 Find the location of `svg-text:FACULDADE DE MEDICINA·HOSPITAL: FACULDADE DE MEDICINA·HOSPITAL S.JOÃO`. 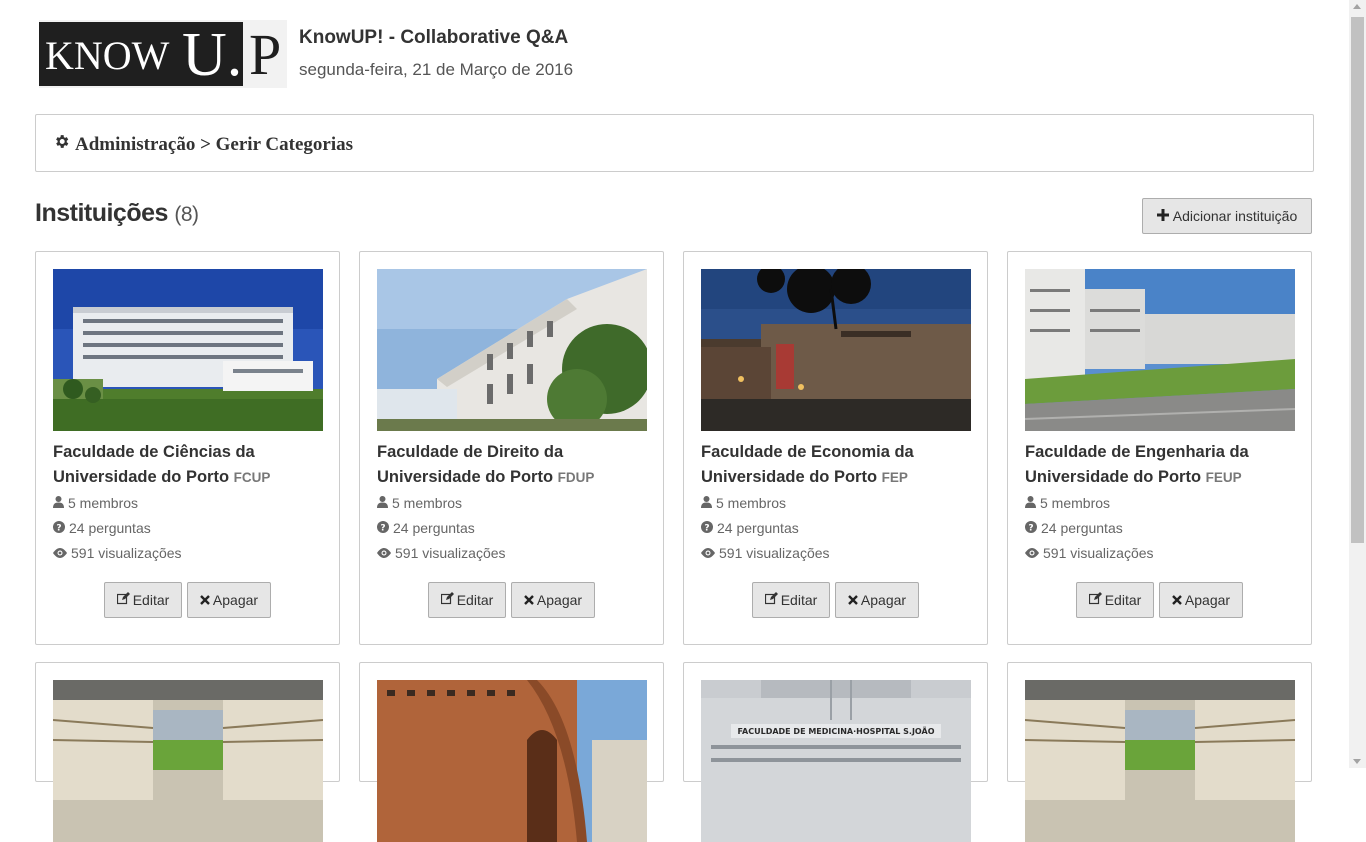

svg-text:FACULDADE DE MEDICINA·HOSPITAL: FACULDADE DE MEDICINA·HOSPITAL S.JOÃO is located at coordinates (836, 731).